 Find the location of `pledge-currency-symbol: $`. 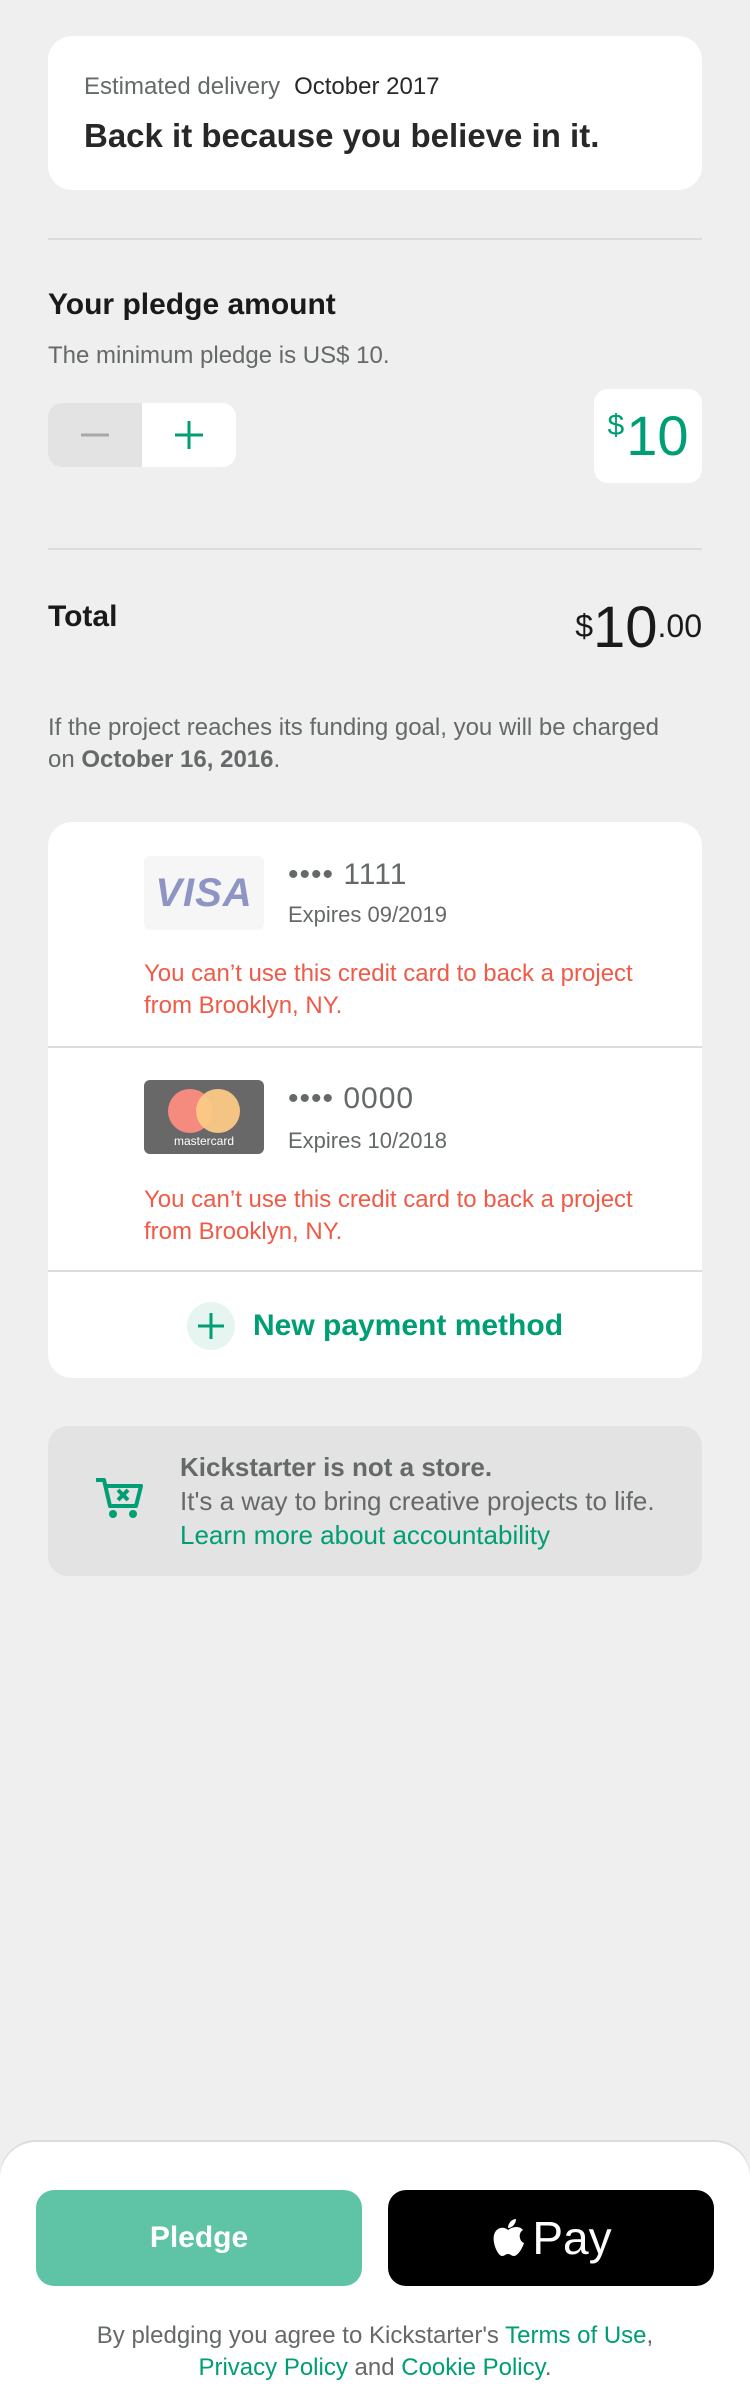

pledge-currency-symbol: $ is located at coordinates (616, 425).